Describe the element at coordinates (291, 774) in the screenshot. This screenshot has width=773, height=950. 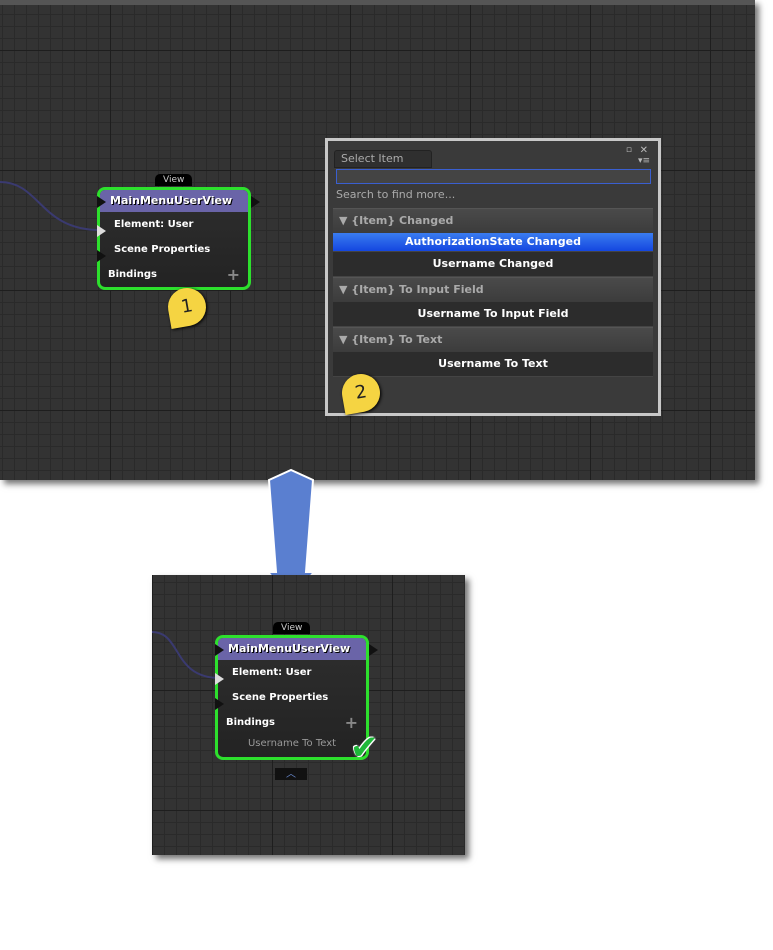
I see `collapse-button: ︿` at that location.